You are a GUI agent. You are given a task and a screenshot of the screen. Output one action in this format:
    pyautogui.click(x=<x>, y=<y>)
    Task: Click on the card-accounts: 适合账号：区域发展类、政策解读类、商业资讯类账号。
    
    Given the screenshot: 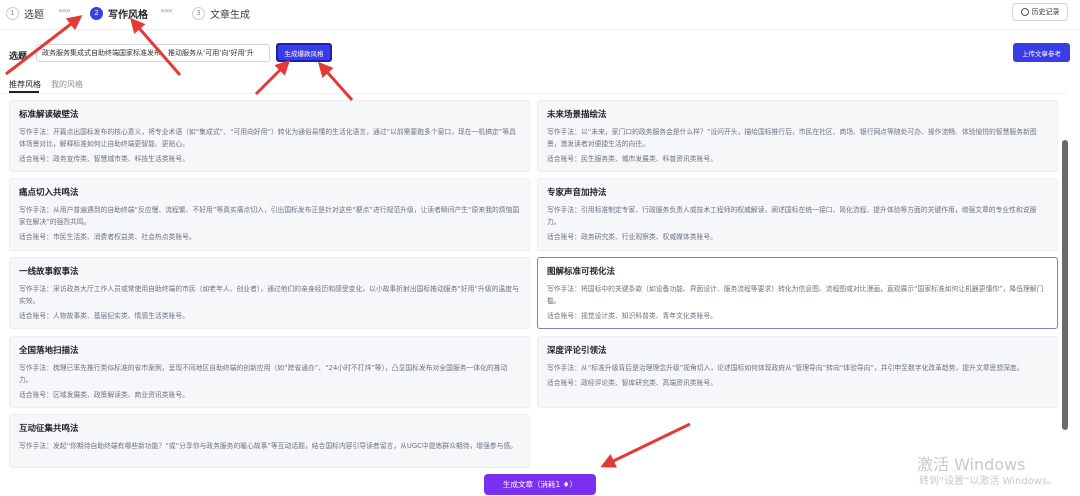 What is the action you would take?
    pyautogui.click(x=104, y=395)
    